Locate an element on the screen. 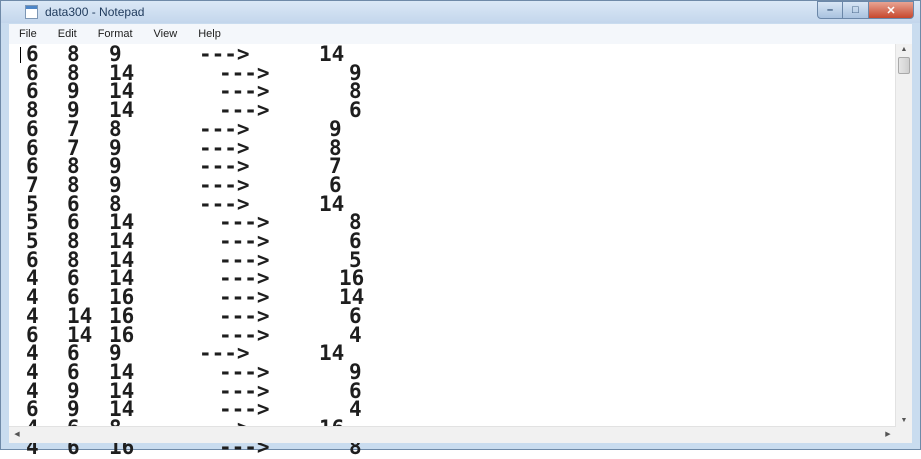 Image resolution: width=921 pixels, height=459 pixels. line-result: 6 is located at coordinates (355, 110).